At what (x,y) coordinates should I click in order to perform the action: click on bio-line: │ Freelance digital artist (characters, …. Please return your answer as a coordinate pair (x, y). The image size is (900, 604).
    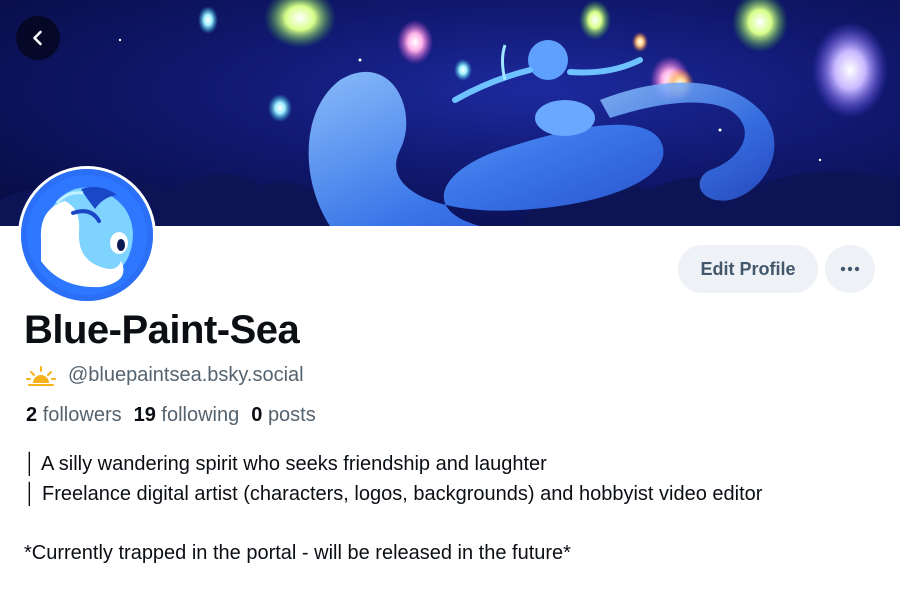
    Looking at the image, I should click on (393, 493).